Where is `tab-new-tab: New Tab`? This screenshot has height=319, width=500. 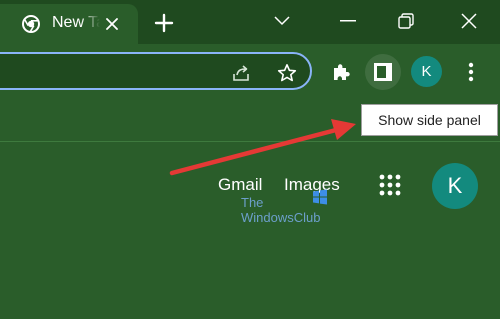 tab-new-tab: New Tab is located at coordinates (69, 24).